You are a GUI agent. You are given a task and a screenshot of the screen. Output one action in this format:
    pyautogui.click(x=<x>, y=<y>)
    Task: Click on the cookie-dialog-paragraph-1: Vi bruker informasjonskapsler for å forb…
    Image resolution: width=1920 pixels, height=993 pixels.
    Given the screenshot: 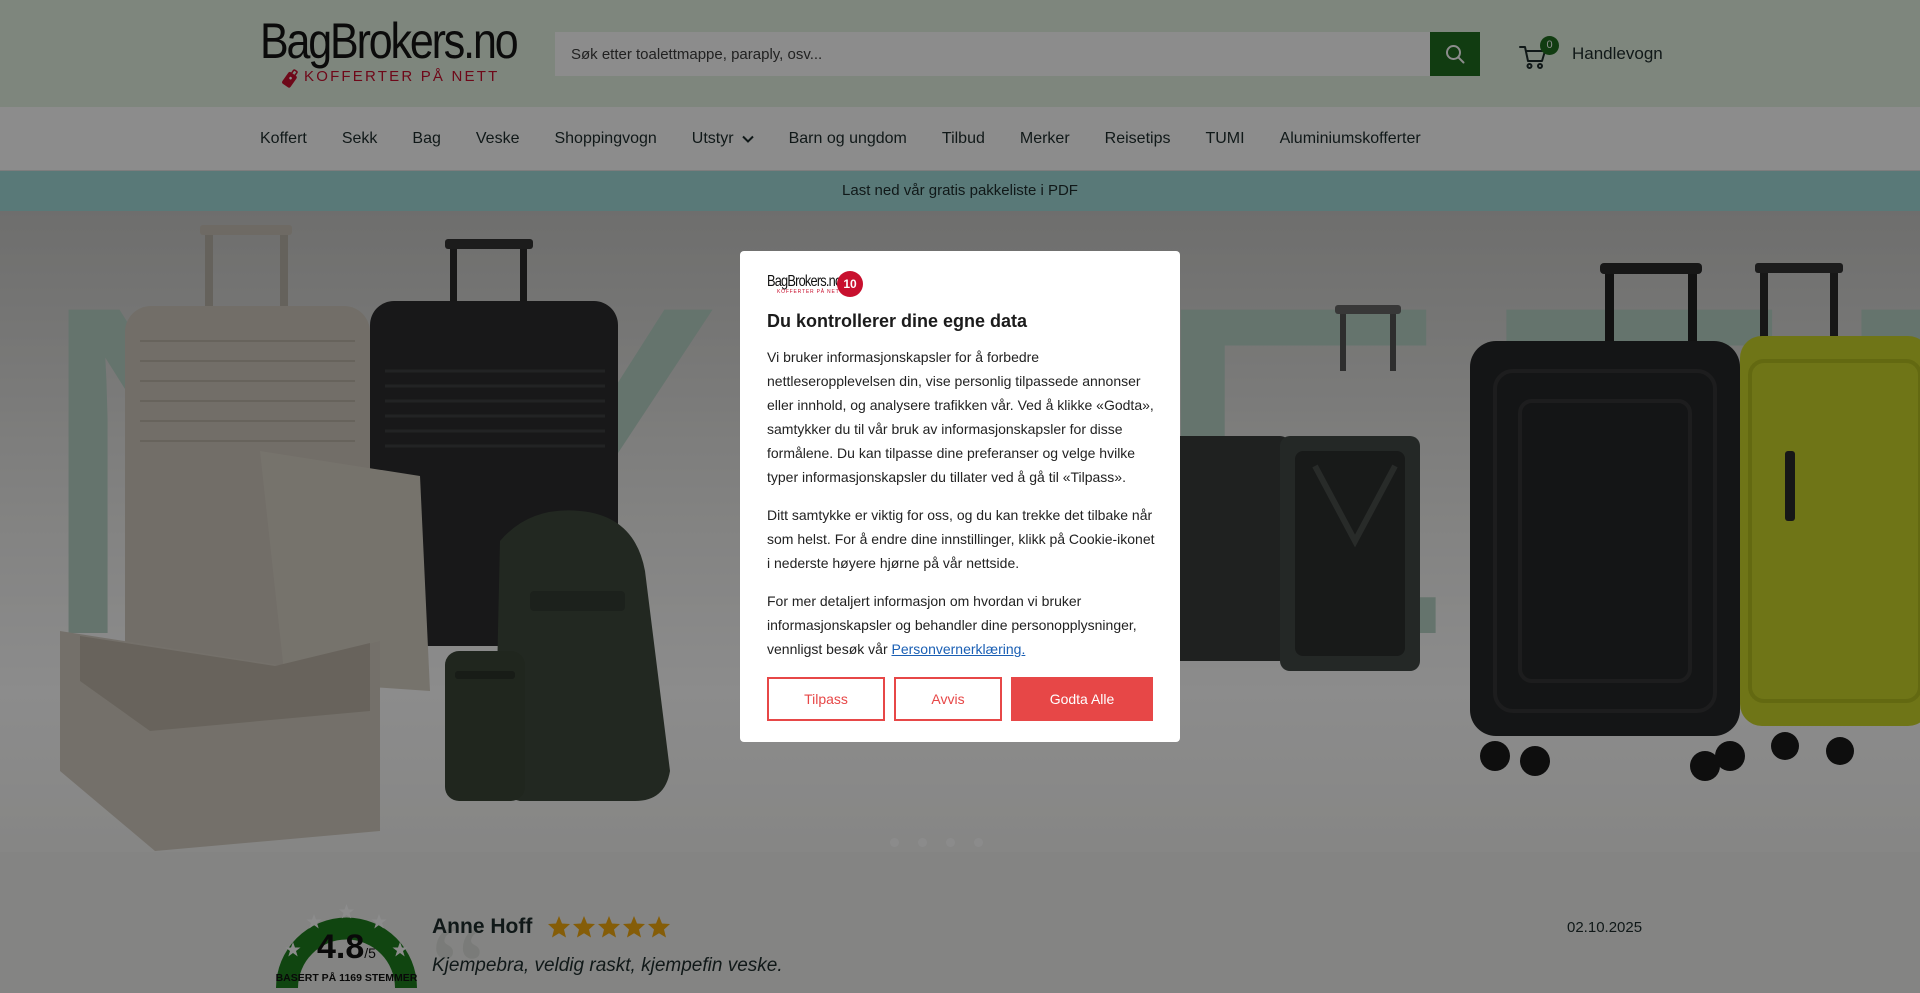 What is the action you would take?
    pyautogui.click(x=960, y=417)
    